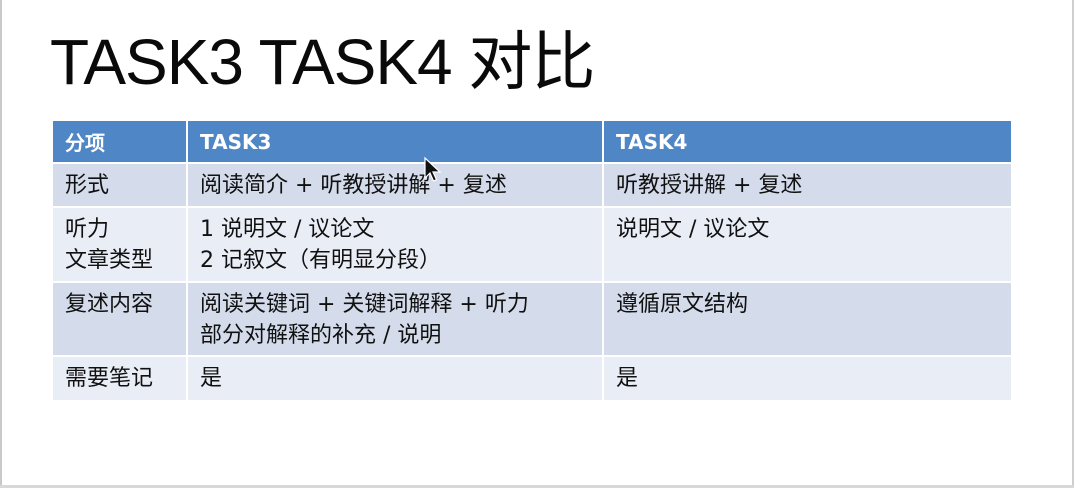 Image resolution: width=1074 pixels, height=488 pixels. I want to click on cell-task4: 遵循原文结构, so click(807, 318).